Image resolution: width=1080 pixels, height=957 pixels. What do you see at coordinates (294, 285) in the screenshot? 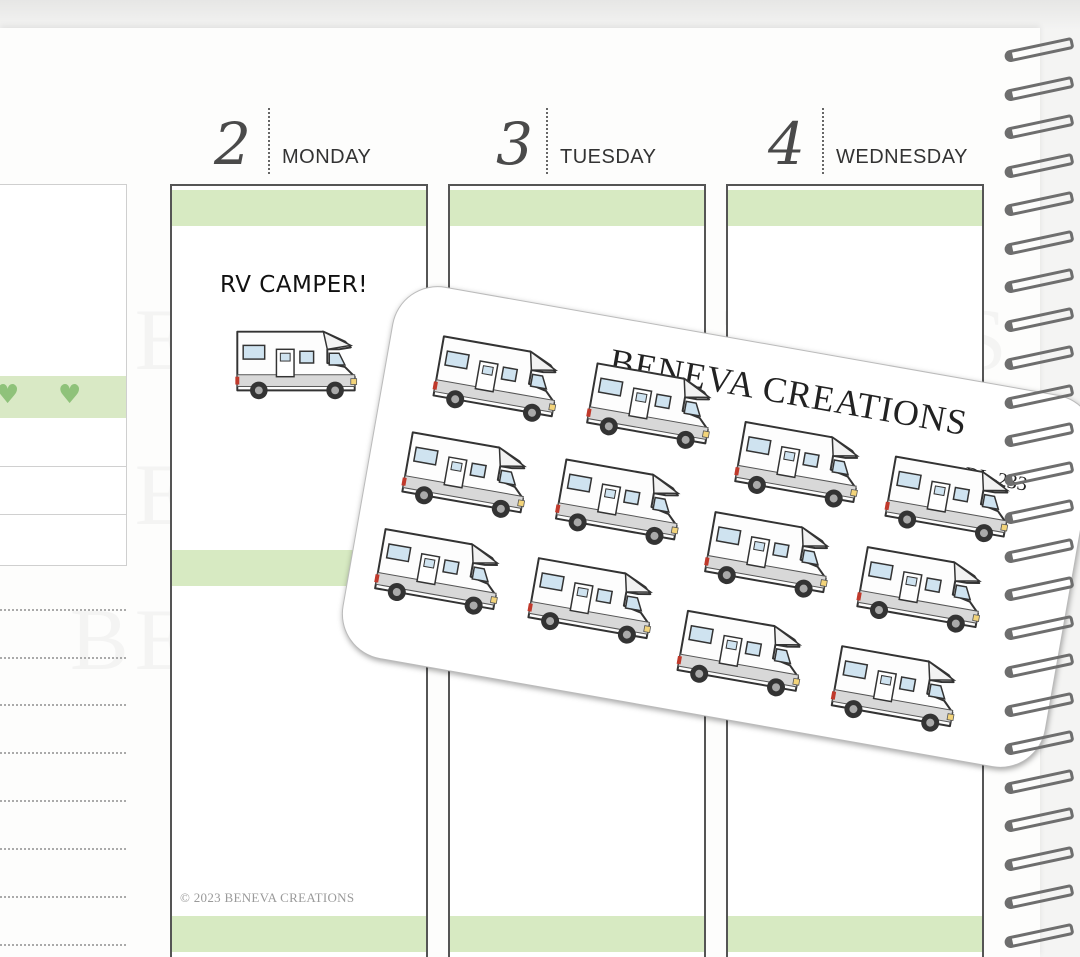
I see `sticker-label: RV CAMPER!` at bounding box center [294, 285].